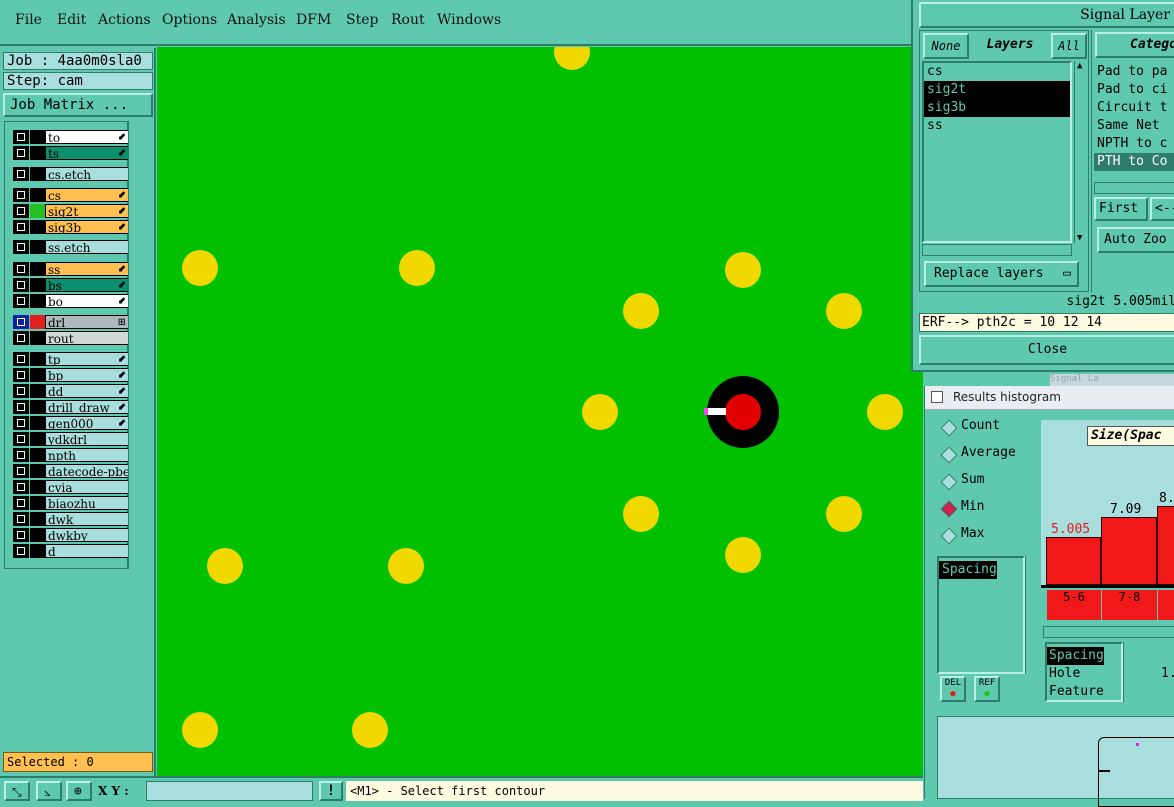  Describe the element at coordinates (79, 791) in the screenshot. I see `snap-button: ⊕` at that location.